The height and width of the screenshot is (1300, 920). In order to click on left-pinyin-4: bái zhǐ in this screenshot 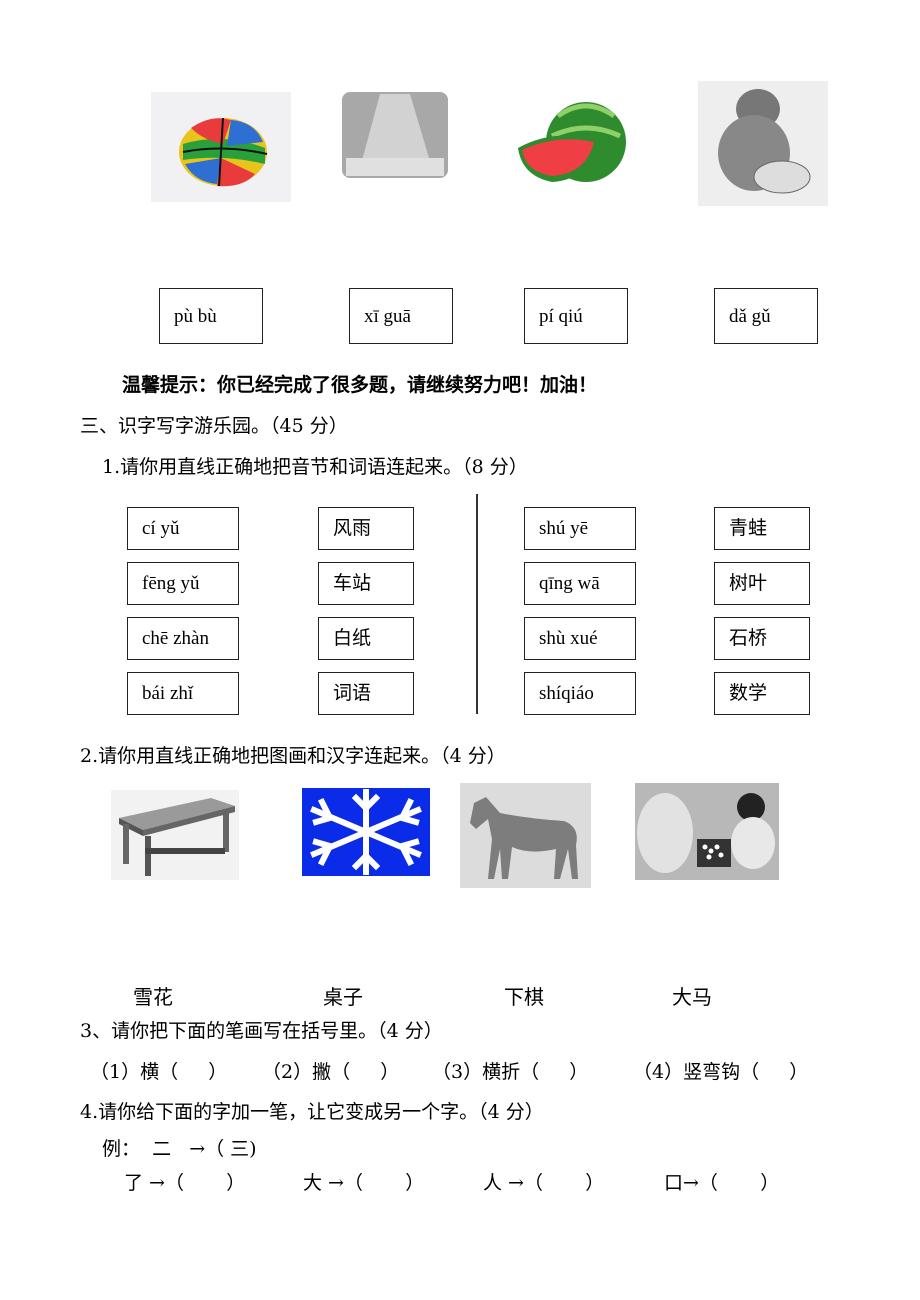, I will do `click(183, 693)`.